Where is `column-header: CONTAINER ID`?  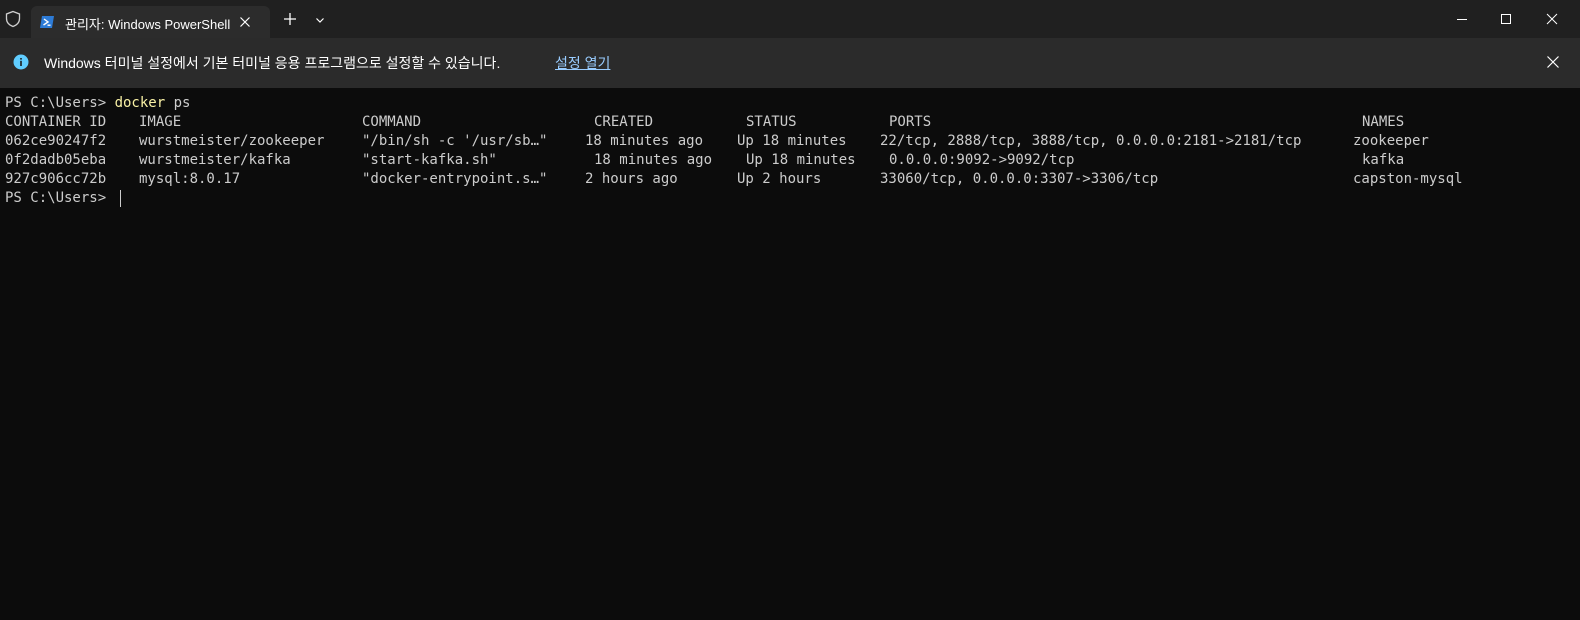
column-header: CONTAINER ID is located at coordinates (56, 122).